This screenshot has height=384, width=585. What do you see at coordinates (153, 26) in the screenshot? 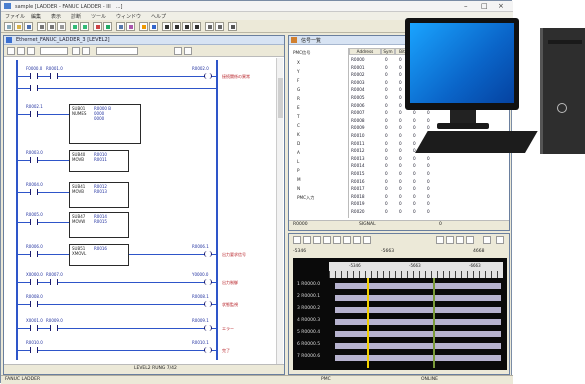
I see `compile-button` at bounding box center [153, 26].